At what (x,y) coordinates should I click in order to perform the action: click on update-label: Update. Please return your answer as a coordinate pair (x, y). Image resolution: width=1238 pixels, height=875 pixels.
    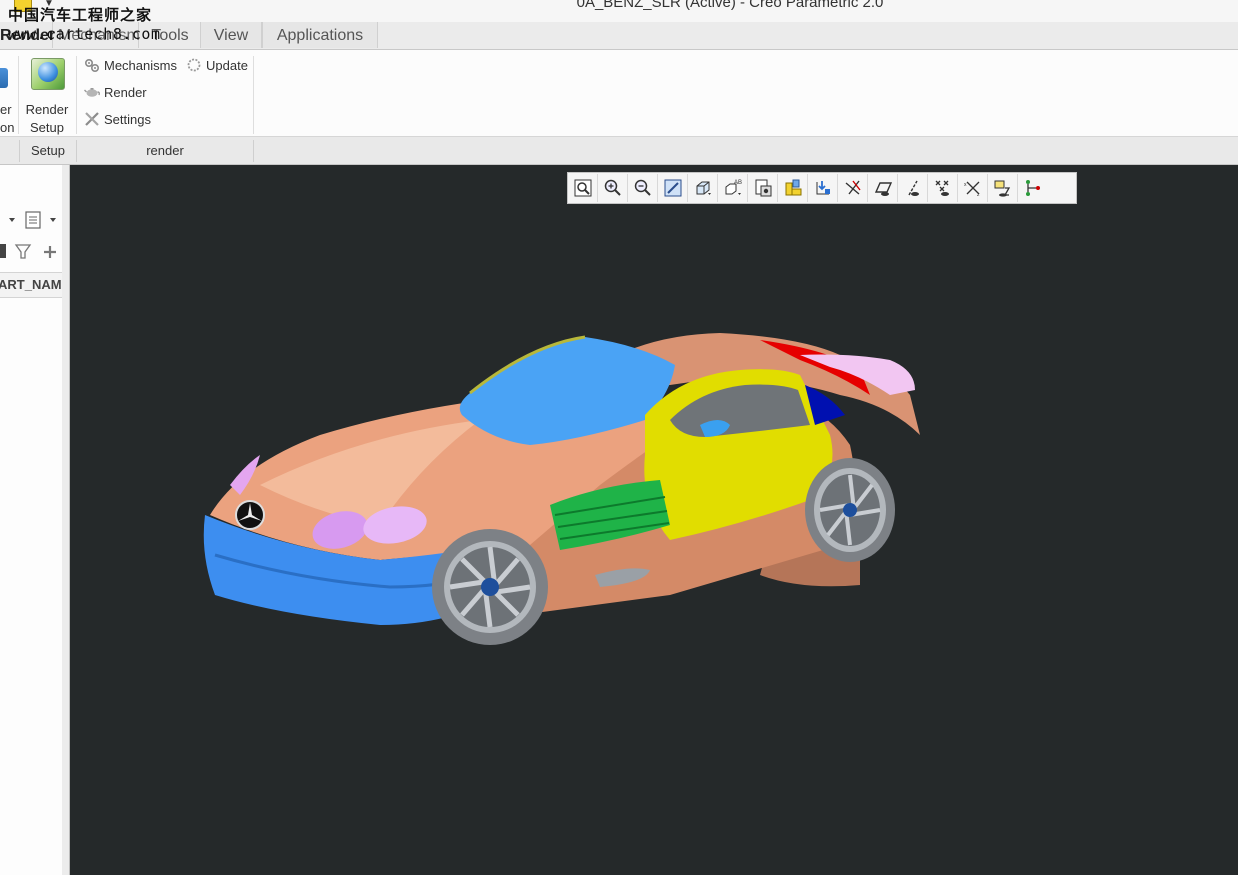
    Looking at the image, I should click on (227, 65).